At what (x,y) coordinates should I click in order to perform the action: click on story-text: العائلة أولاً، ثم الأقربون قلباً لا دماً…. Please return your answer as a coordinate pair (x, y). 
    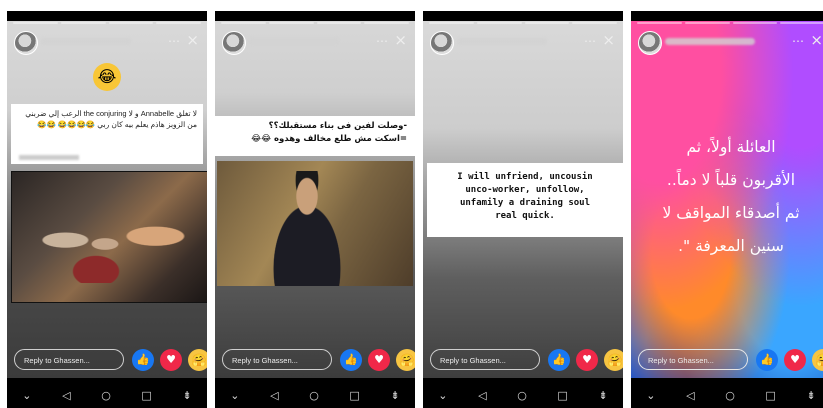
    Looking at the image, I should click on (731, 197).